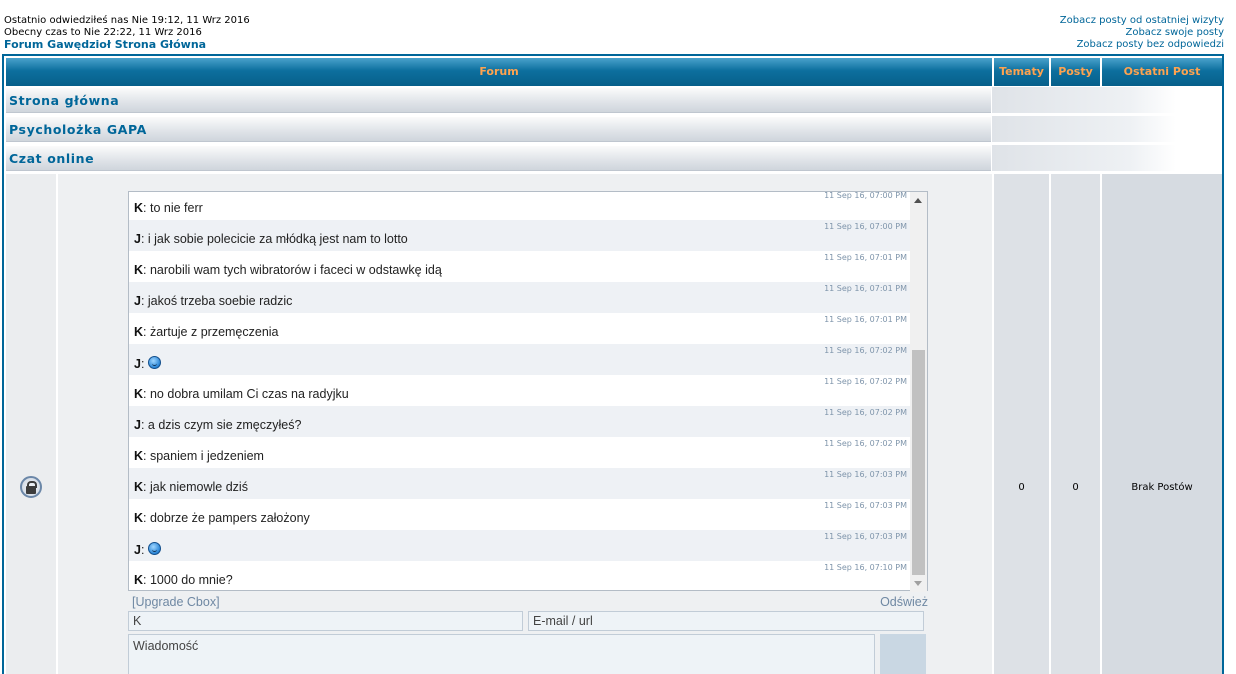  I want to click on posts-count-cell: 0, so click(1076, 424).